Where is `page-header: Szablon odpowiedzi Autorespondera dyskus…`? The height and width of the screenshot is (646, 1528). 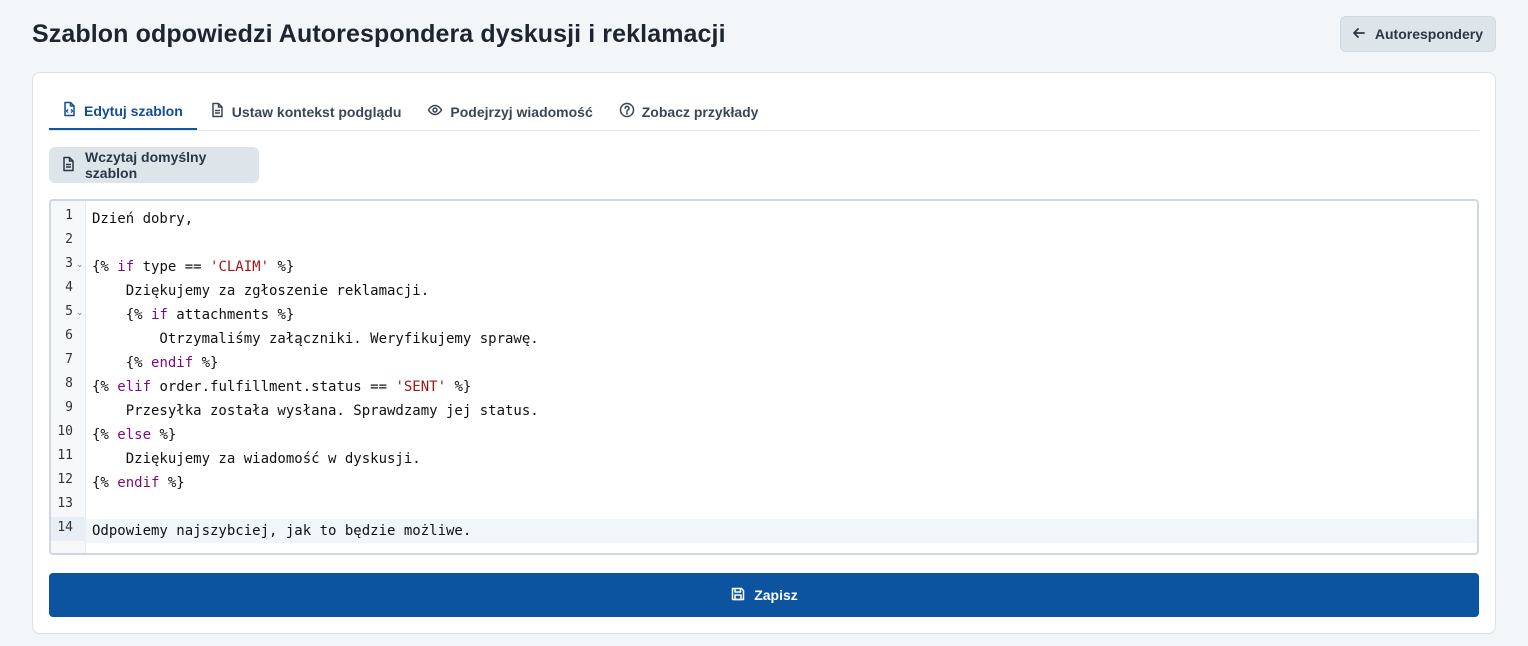
page-header: Szablon odpowiedzi Autorespondera dyskus… is located at coordinates (764, 34).